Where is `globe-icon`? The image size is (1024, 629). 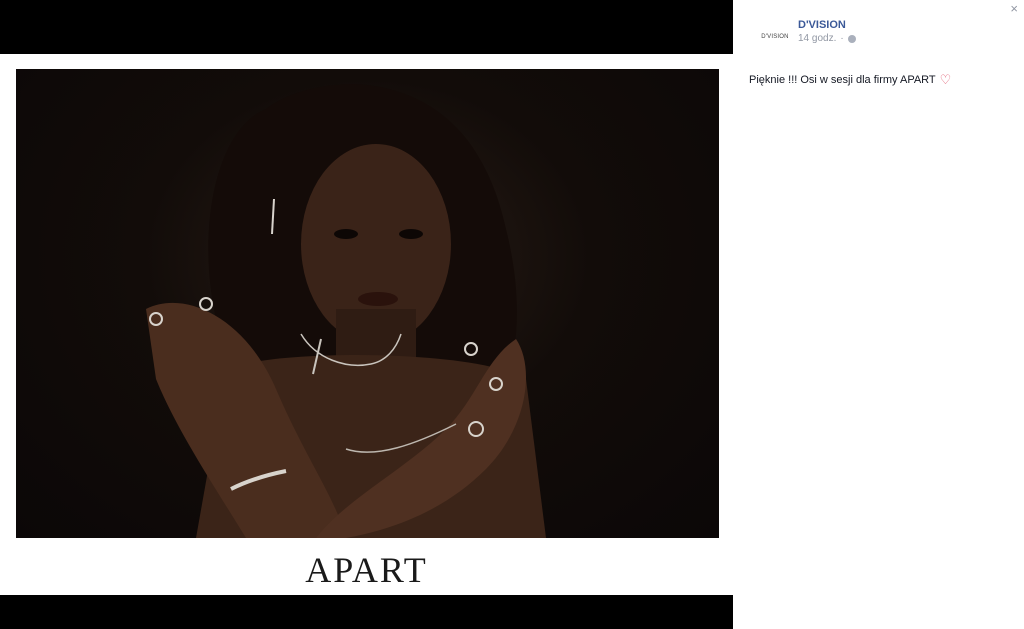
globe-icon is located at coordinates (851, 38).